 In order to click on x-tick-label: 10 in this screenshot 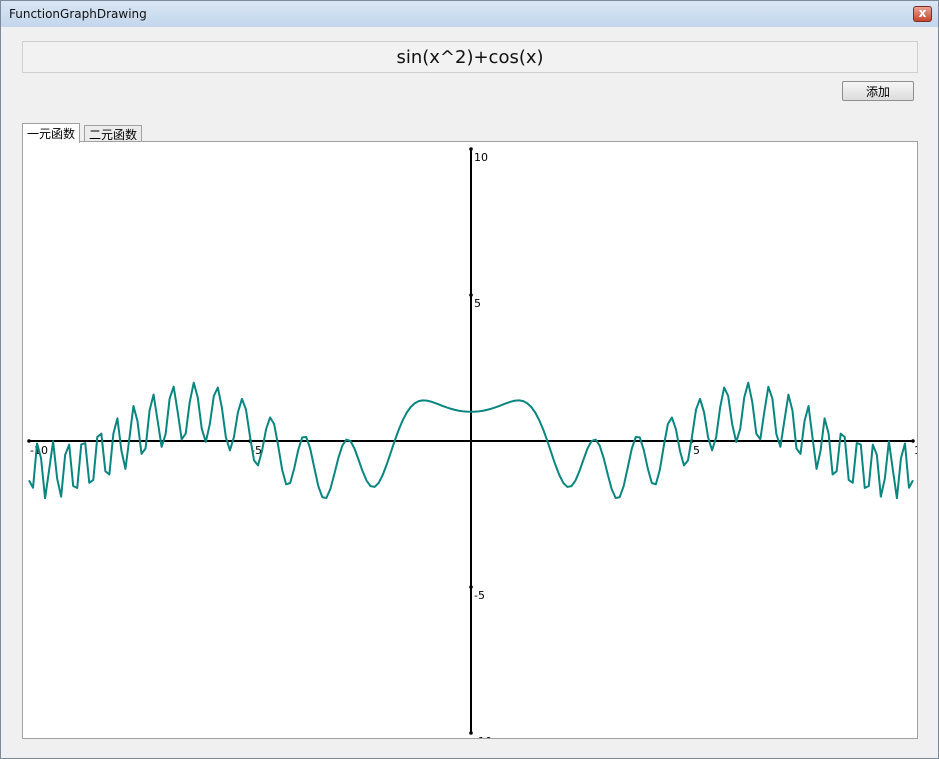, I will do `click(915, 450)`.